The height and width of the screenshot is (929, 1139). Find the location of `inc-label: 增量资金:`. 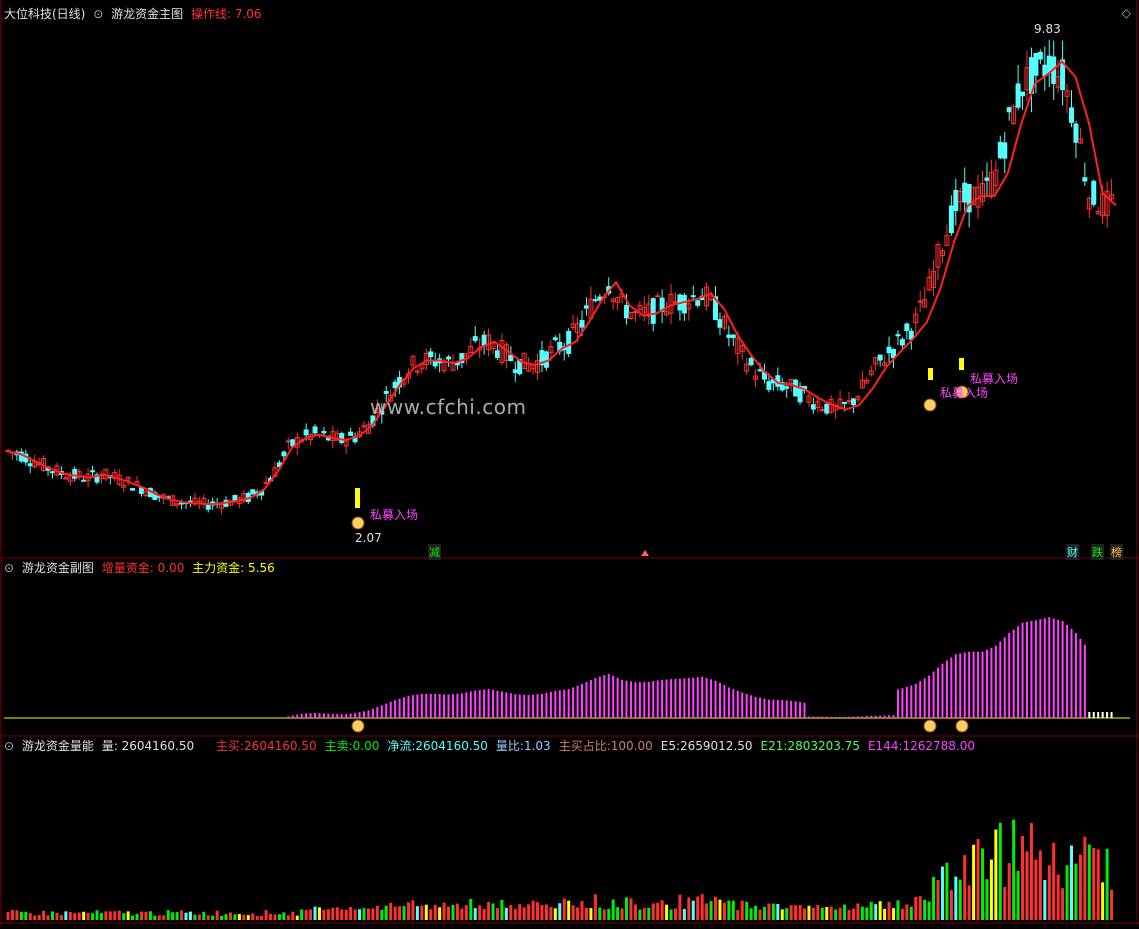

inc-label: 增量资金: is located at coordinates (127, 568).